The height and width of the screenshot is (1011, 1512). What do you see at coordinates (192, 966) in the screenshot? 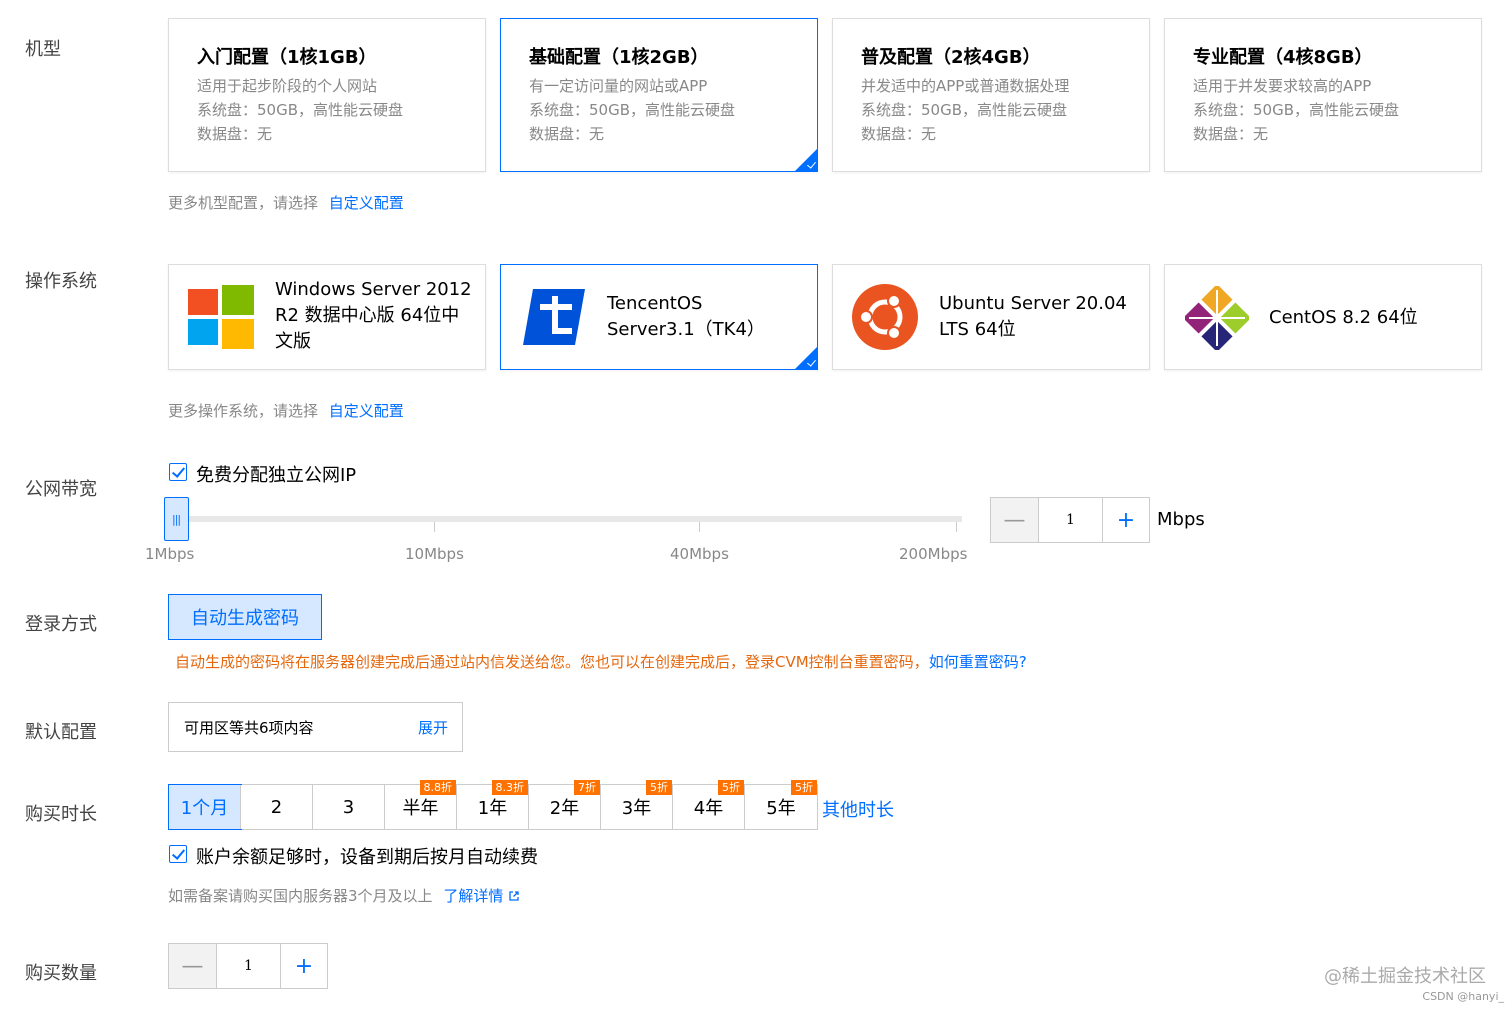
I see `quantity-decrease-button: —` at bounding box center [192, 966].